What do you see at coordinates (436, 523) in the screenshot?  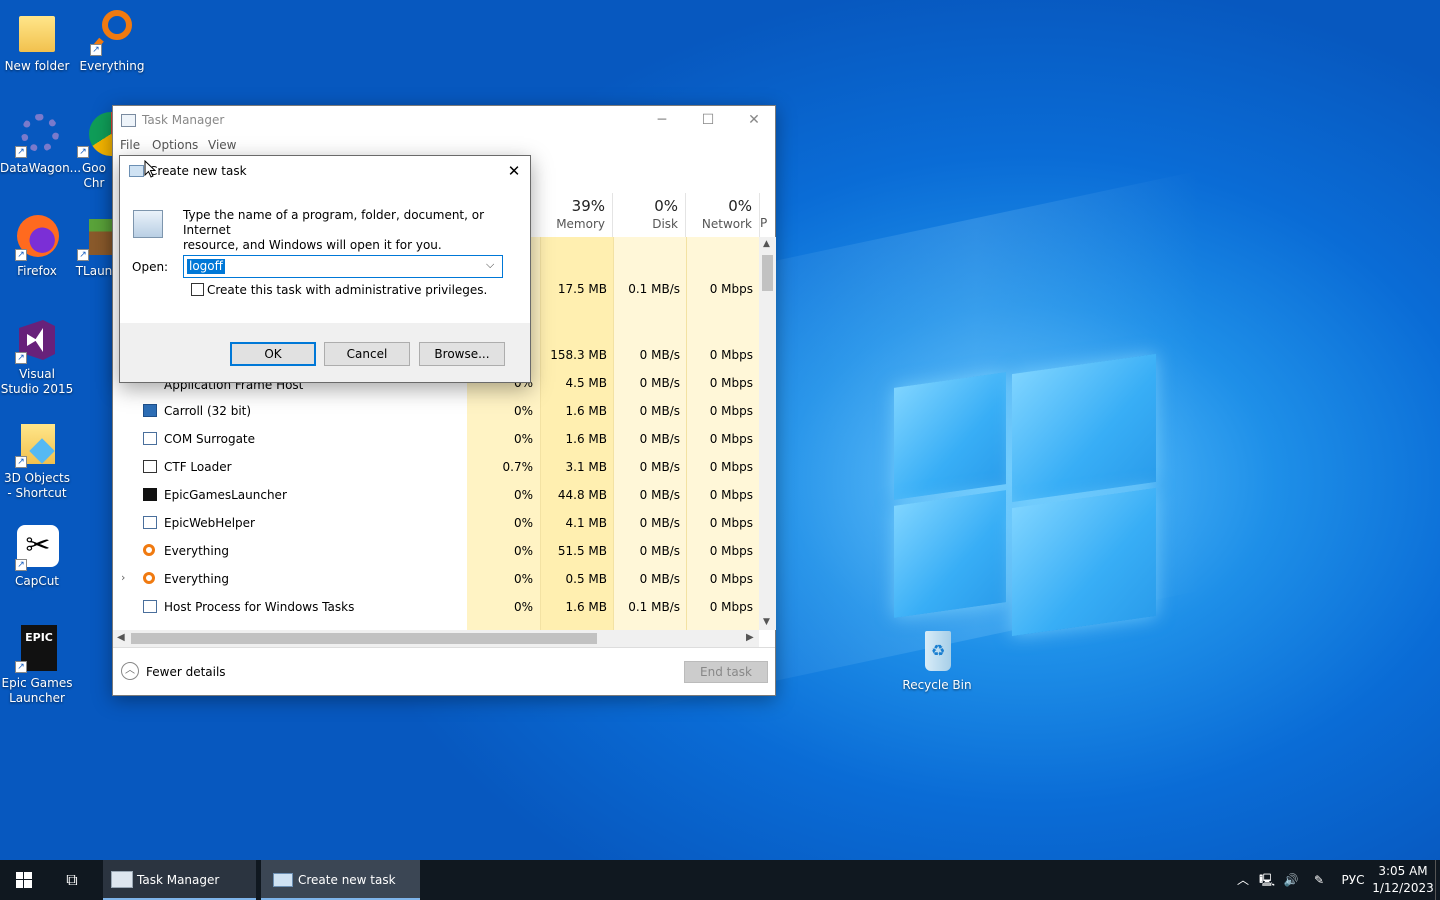 I see `table-row: EpicWebHelper 0% 4.1 MB 0 MB/s 0 Mbps` at bounding box center [436, 523].